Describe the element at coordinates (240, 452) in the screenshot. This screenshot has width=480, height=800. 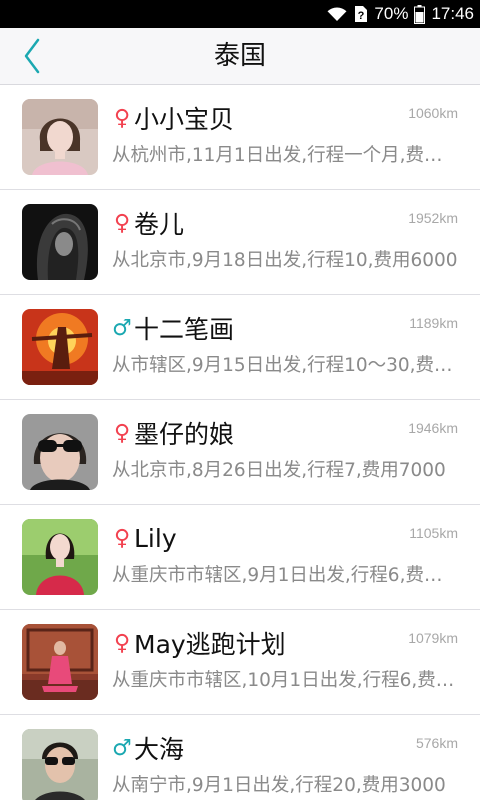
I see `list-item: ♀ 墨仔的娘 1946km 从北京市,8月26日出发,行程7,费用7000` at that location.